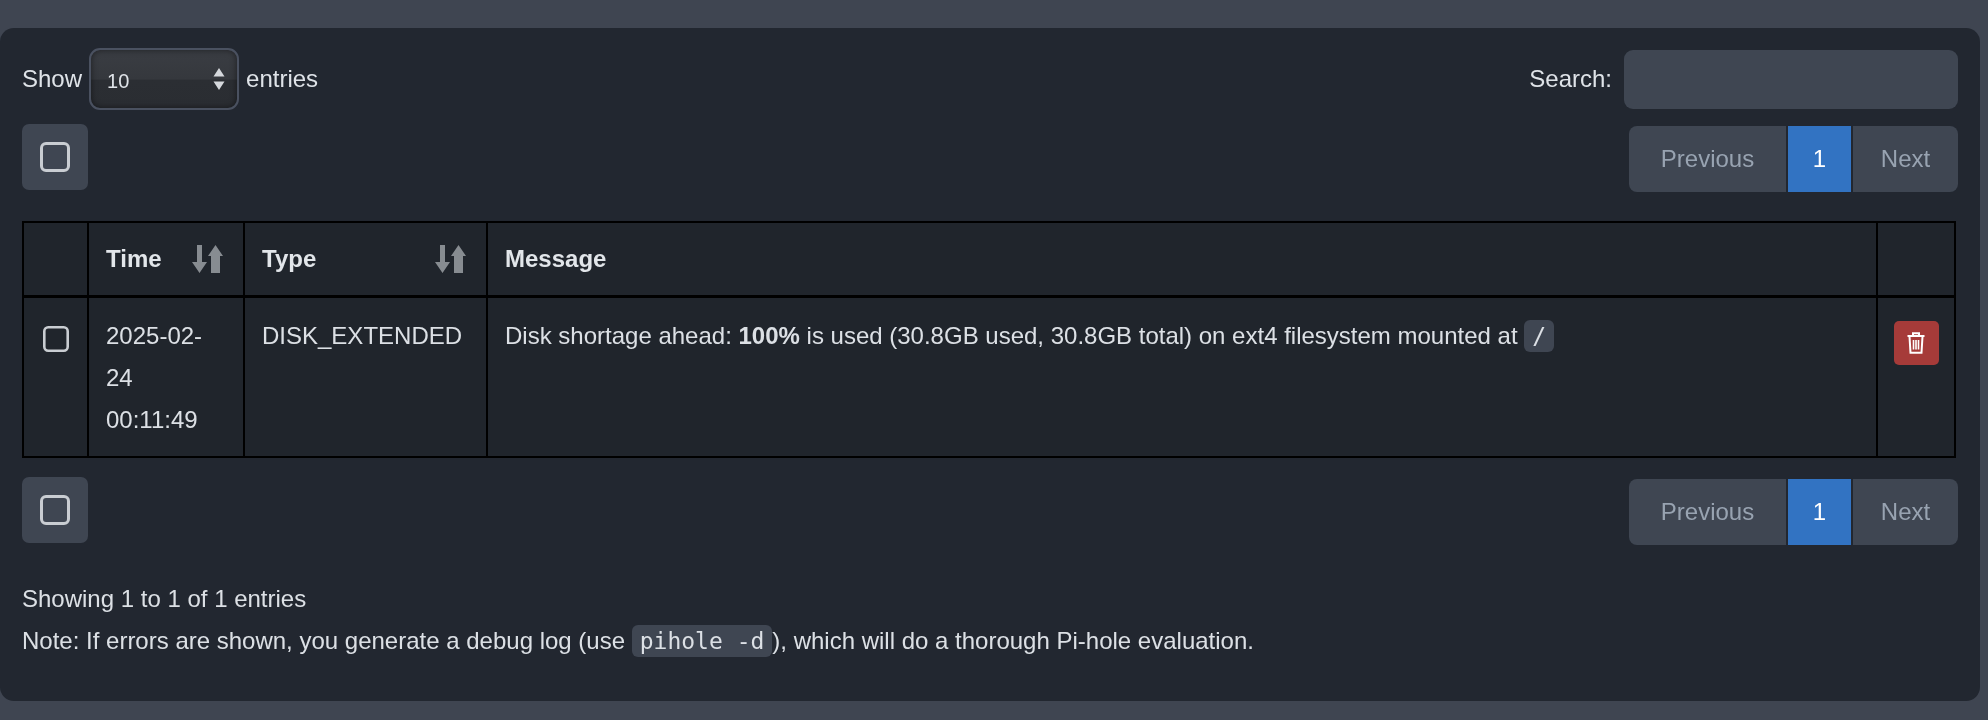 The image size is (1988, 720). I want to click on column-header: Time, so click(166, 259).